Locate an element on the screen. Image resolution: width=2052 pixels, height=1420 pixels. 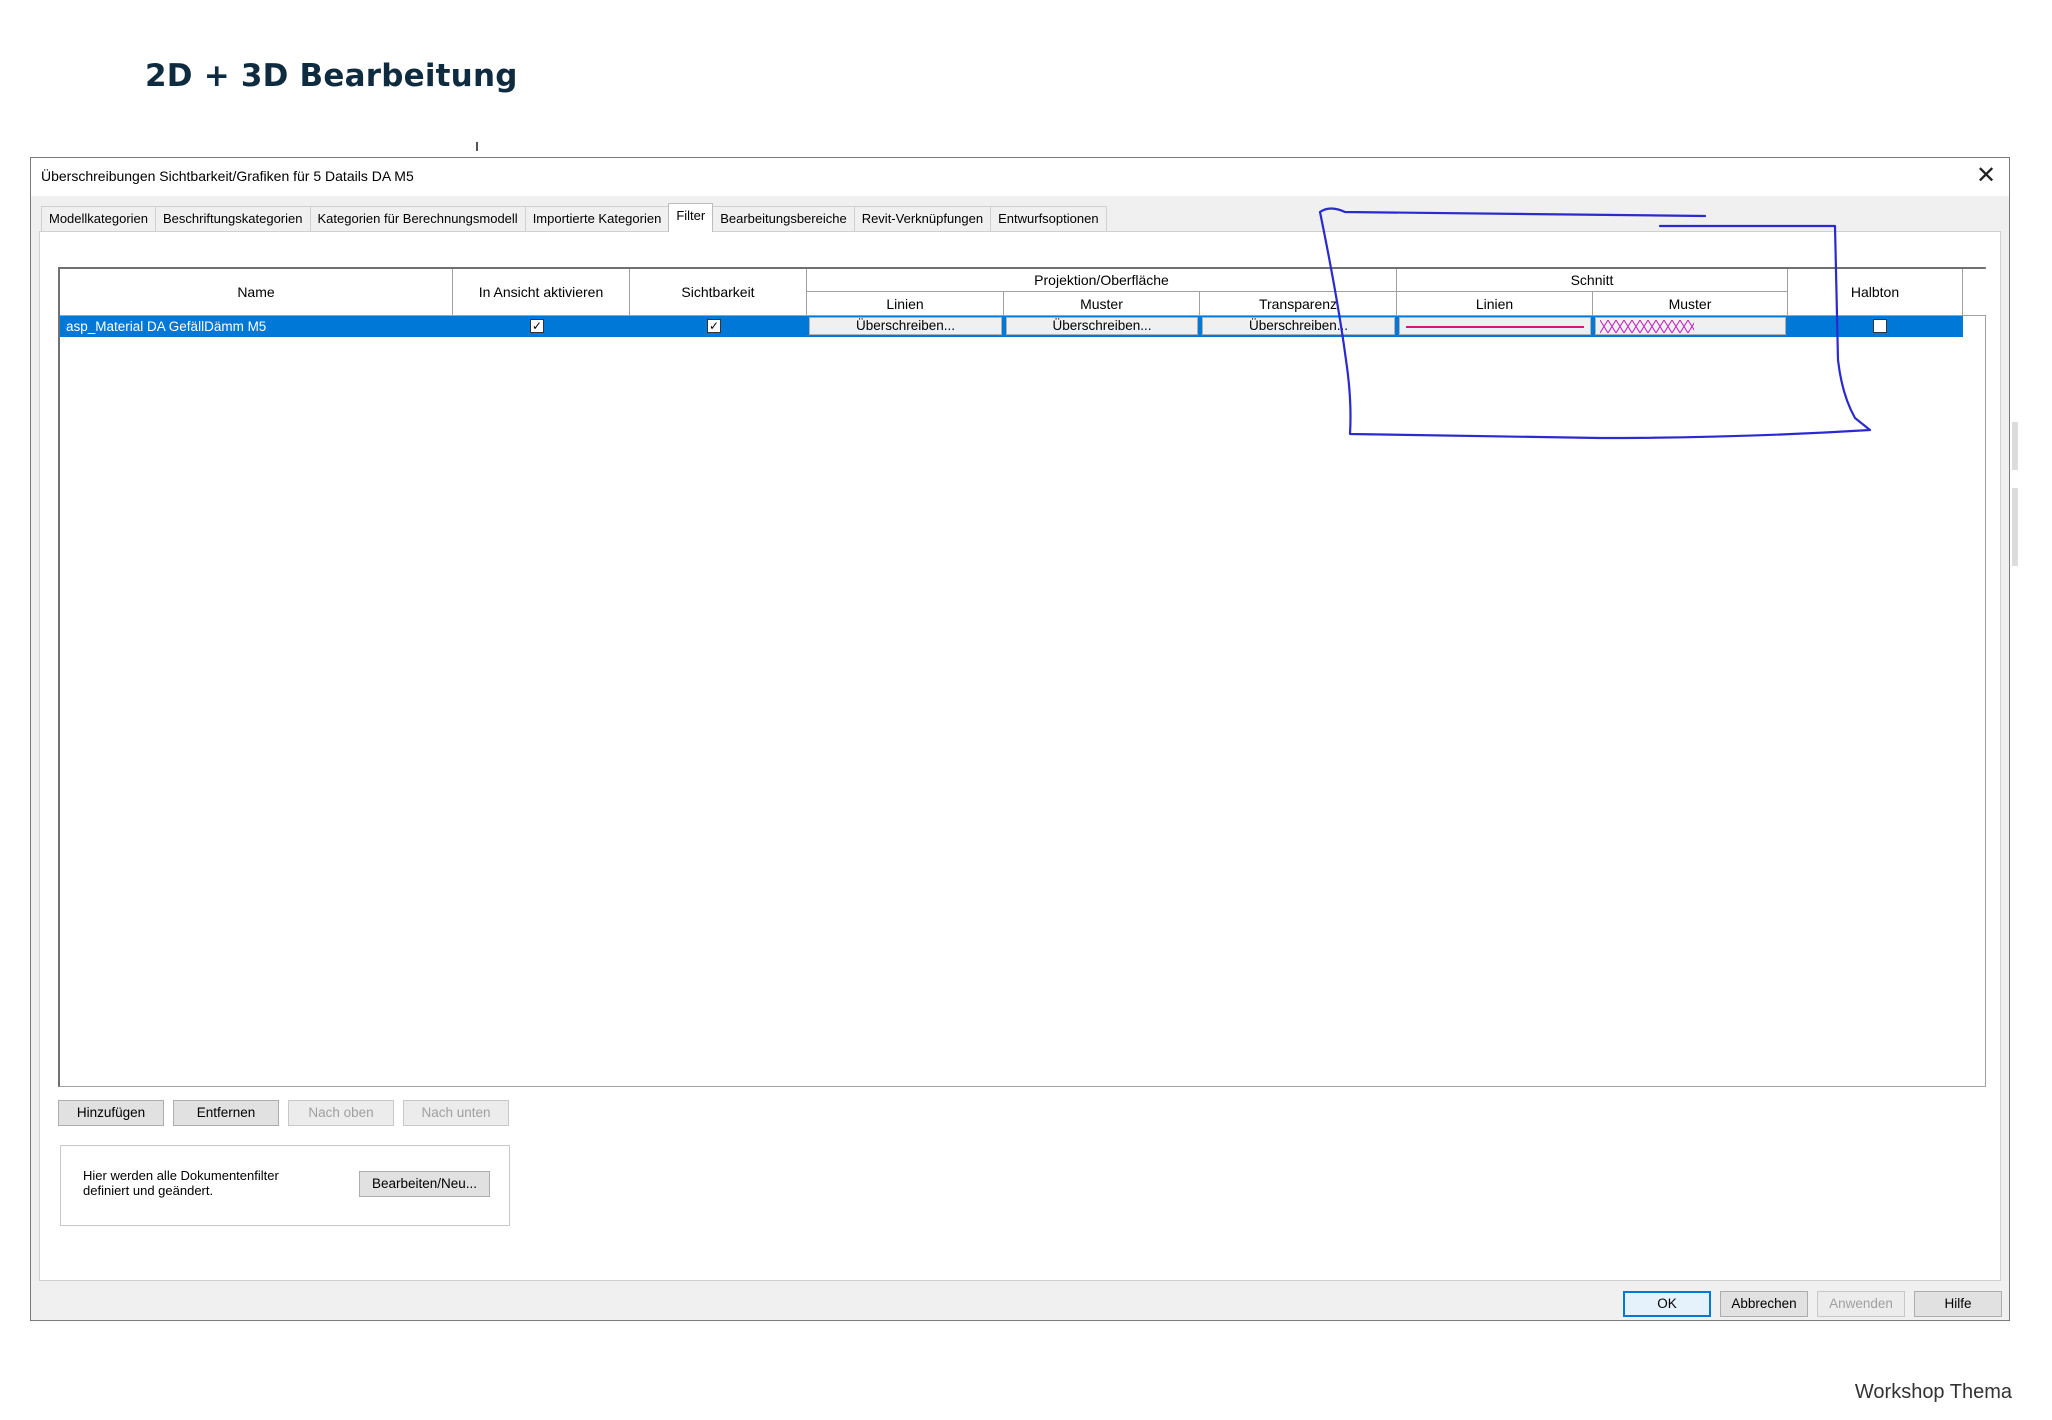
cut-pattern-swatch is located at coordinates (1690, 326).